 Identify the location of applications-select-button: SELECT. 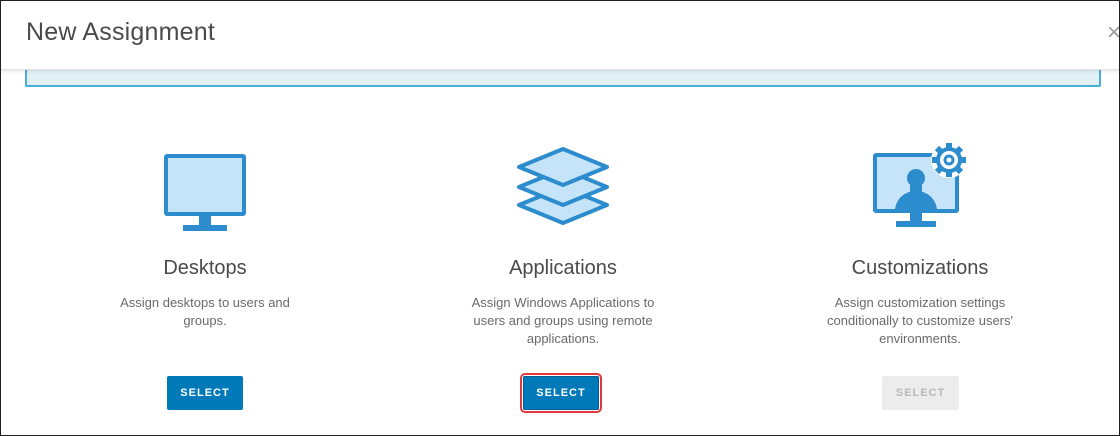
(561, 393).